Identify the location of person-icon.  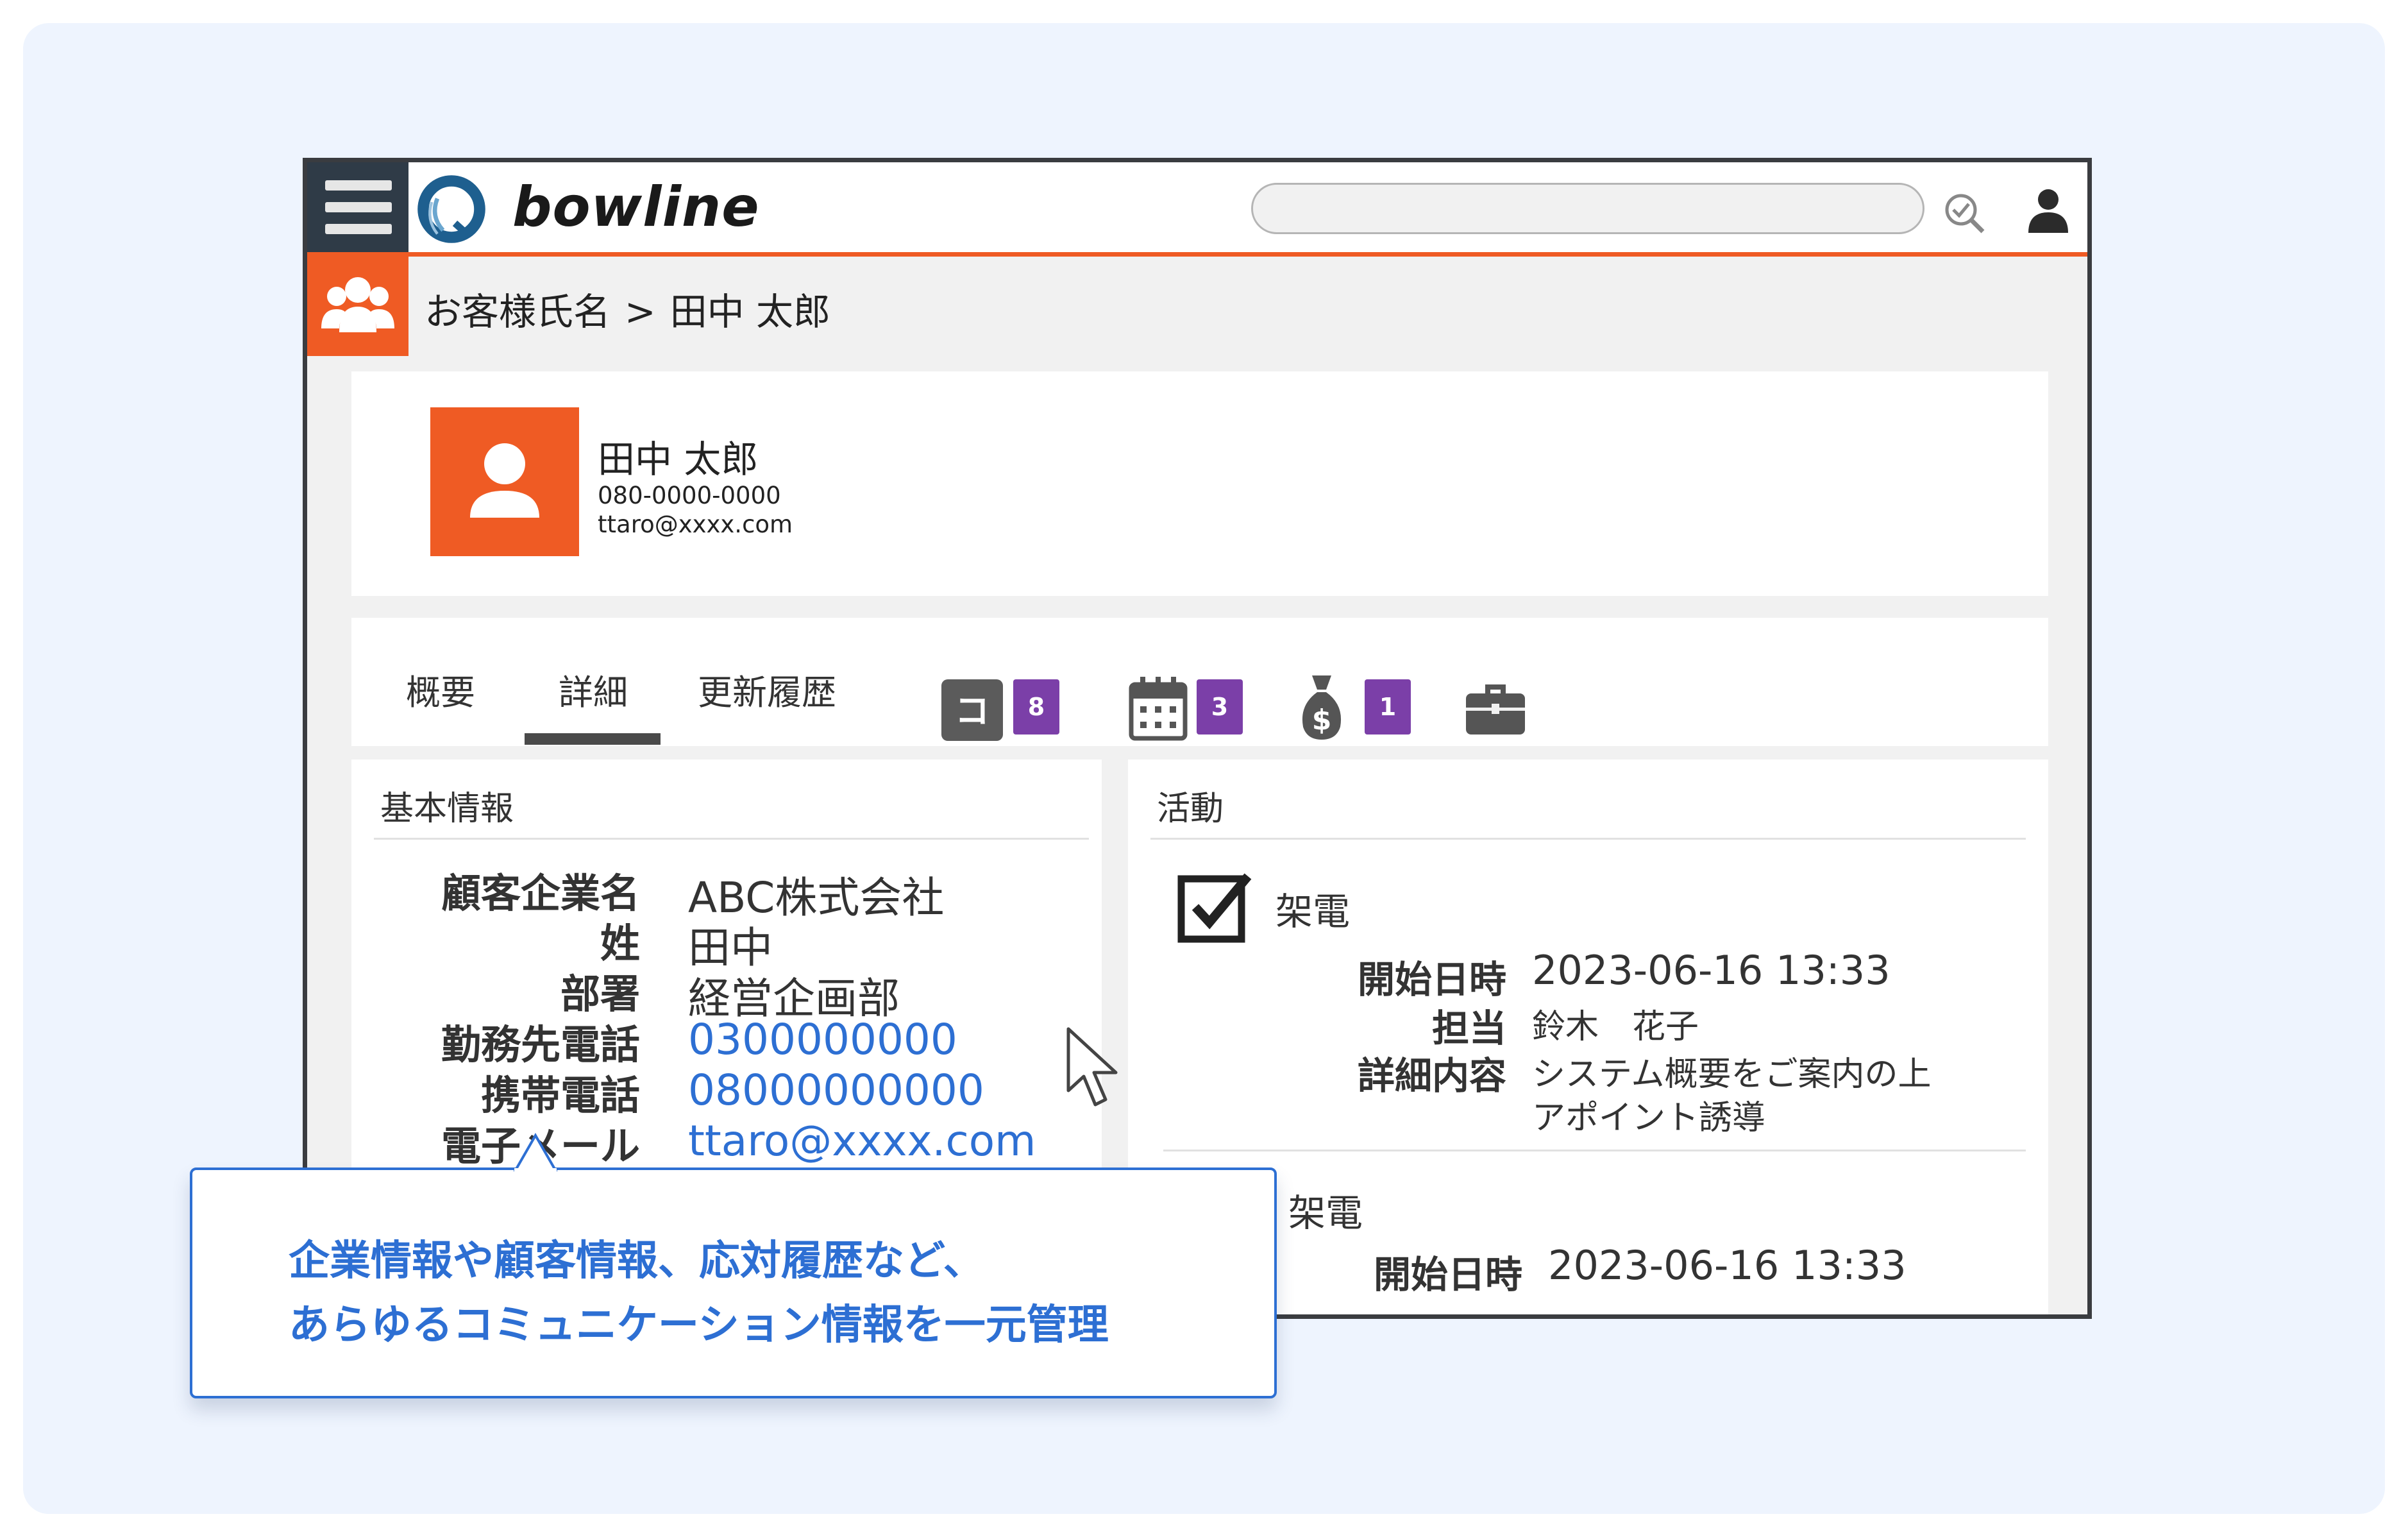
(504, 481).